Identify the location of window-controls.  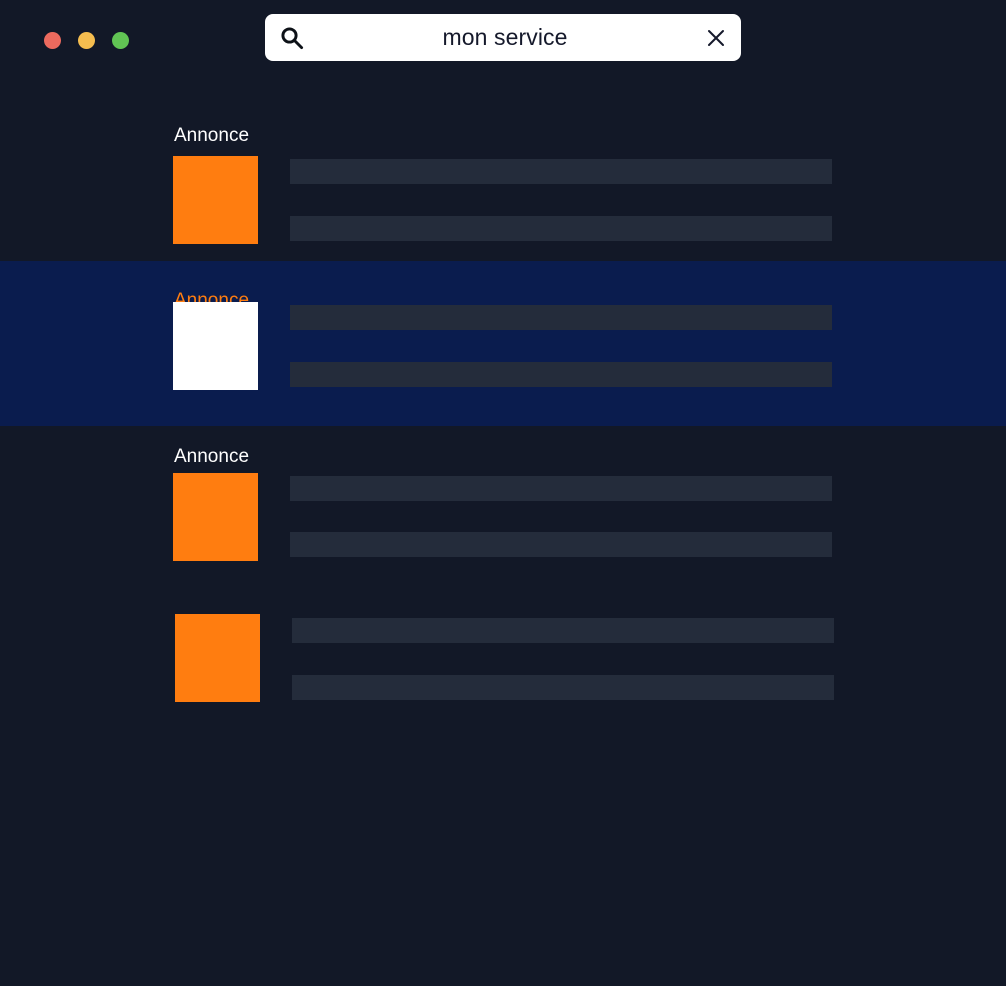
(86, 40).